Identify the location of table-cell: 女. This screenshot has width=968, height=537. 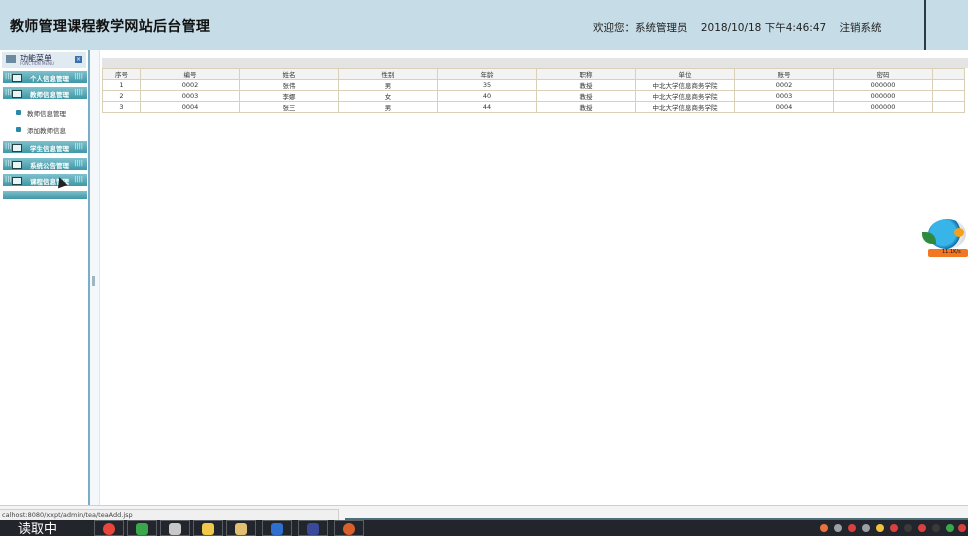
(388, 96).